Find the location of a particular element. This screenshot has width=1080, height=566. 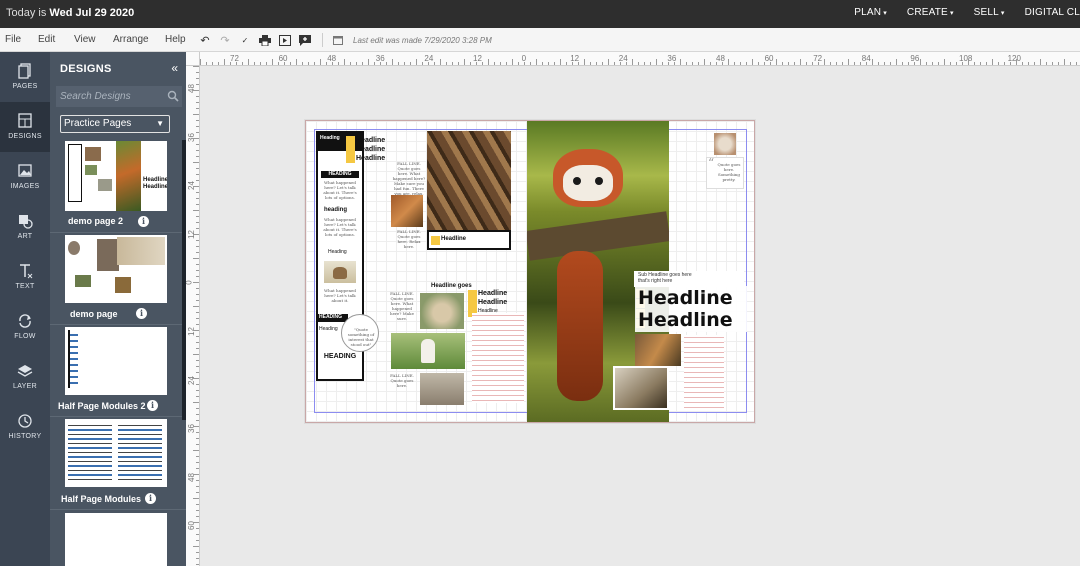

rail-layer: LAYER is located at coordinates (25, 377).